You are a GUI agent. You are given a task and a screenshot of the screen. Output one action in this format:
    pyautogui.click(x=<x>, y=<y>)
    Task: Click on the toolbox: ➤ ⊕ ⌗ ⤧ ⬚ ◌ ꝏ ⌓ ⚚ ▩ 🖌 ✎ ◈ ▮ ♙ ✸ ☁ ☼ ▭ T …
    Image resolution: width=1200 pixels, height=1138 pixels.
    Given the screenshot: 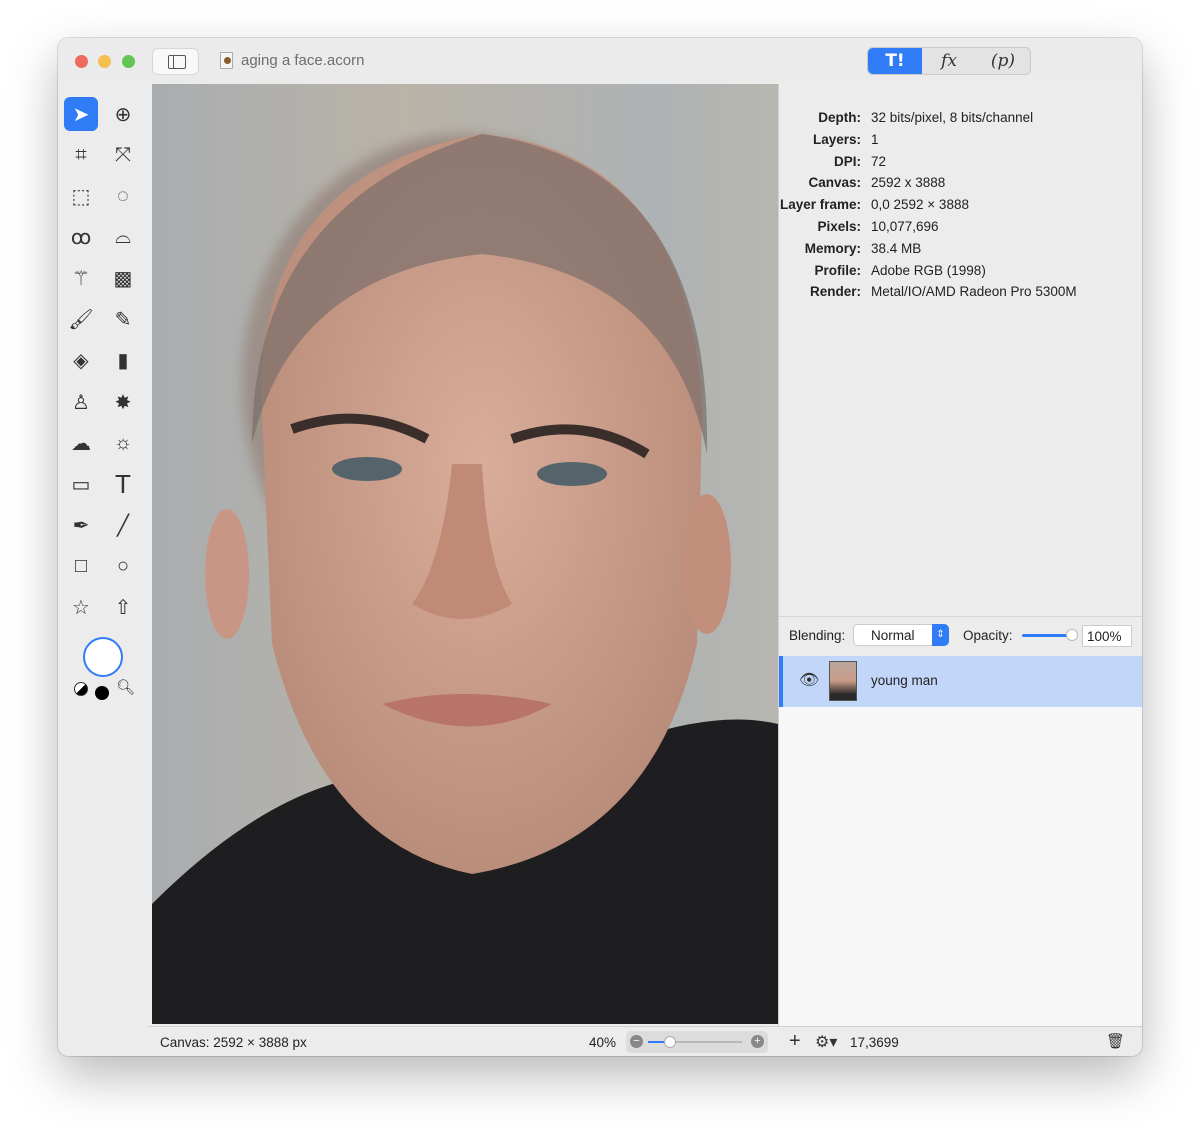 What is the action you would take?
    pyautogui.click(x=103, y=555)
    